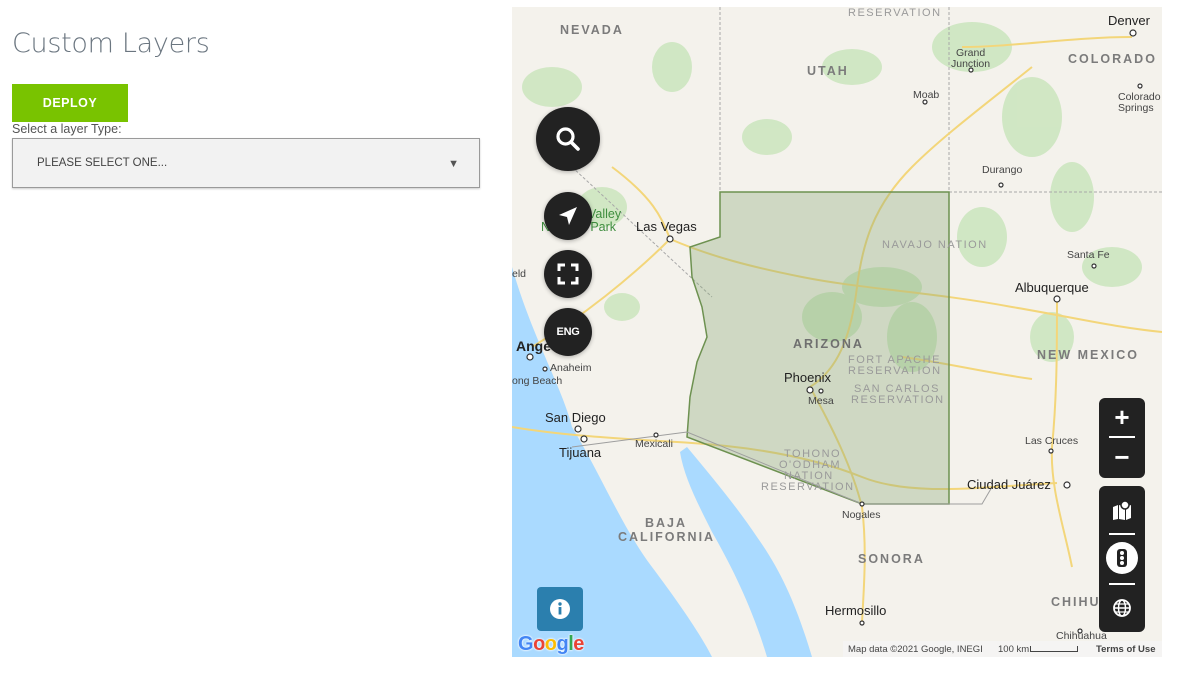 Image resolution: width=1178 pixels, height=674 pixels. I want to click on albuquerque-label: Albuquerque, so click(1052, 287).